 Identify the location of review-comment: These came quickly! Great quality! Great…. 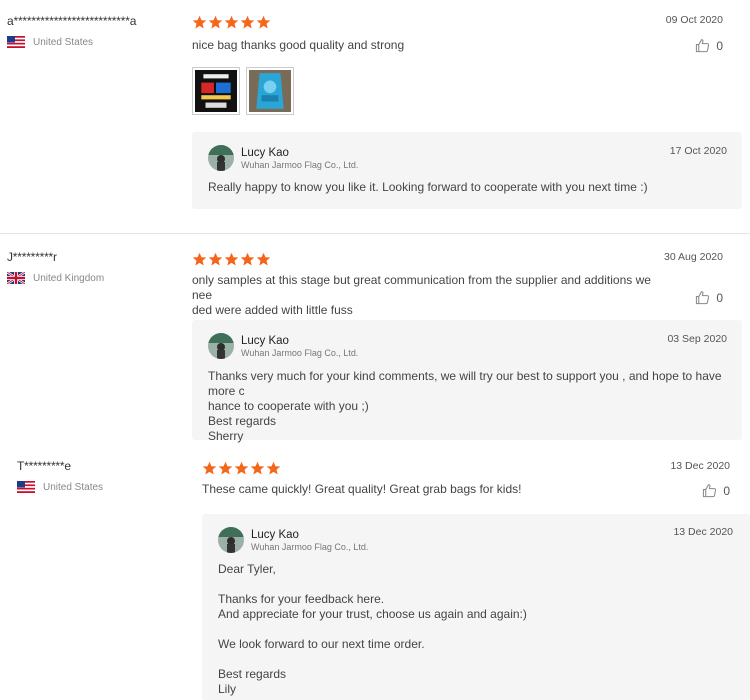
(362, 489).